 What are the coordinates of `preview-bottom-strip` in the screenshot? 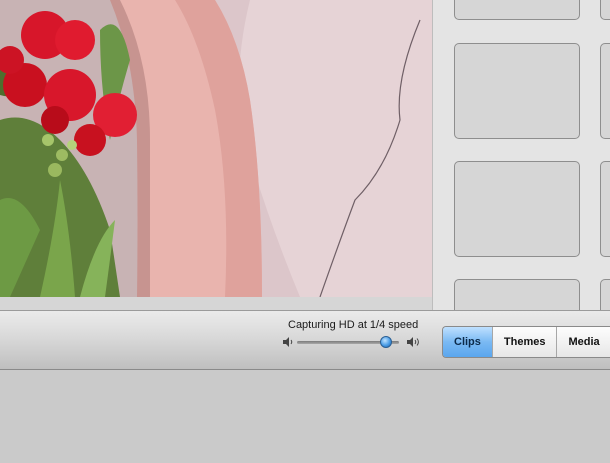 It's located at (216, 303).